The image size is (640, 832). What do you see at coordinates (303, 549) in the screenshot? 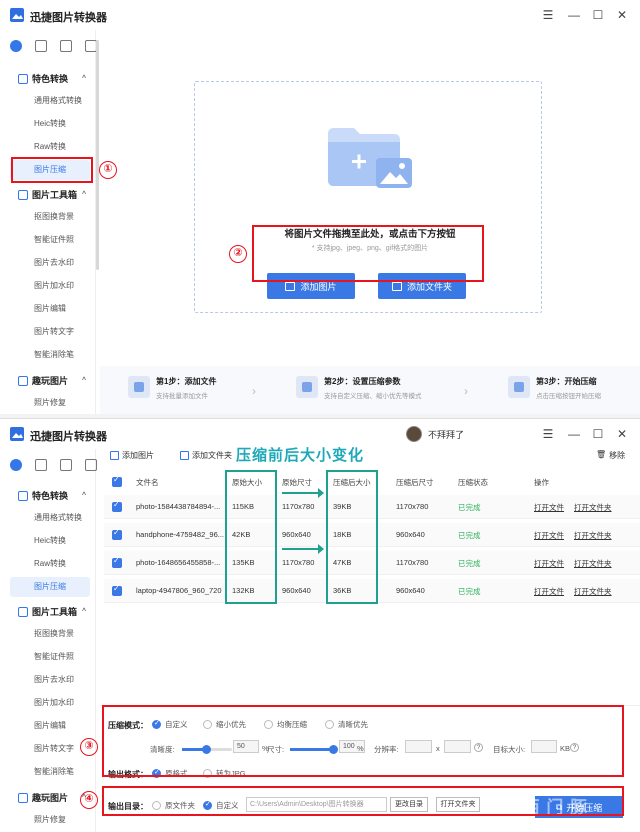
I see `arrow-right-icon` at bounding box center [303, 549].